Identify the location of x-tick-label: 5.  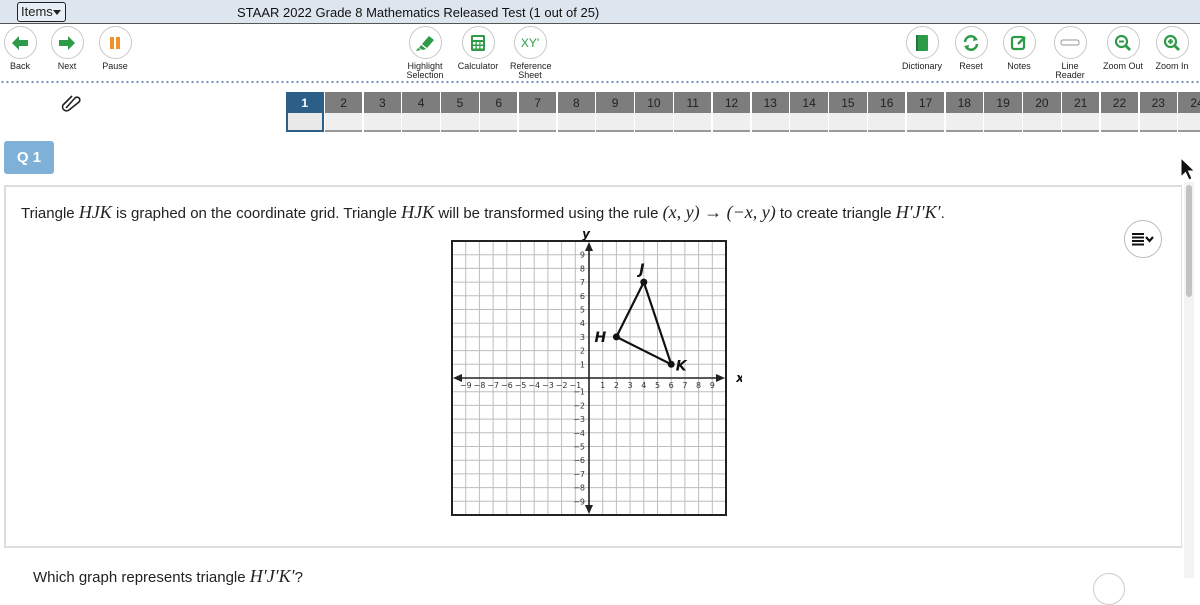
(657, 385).